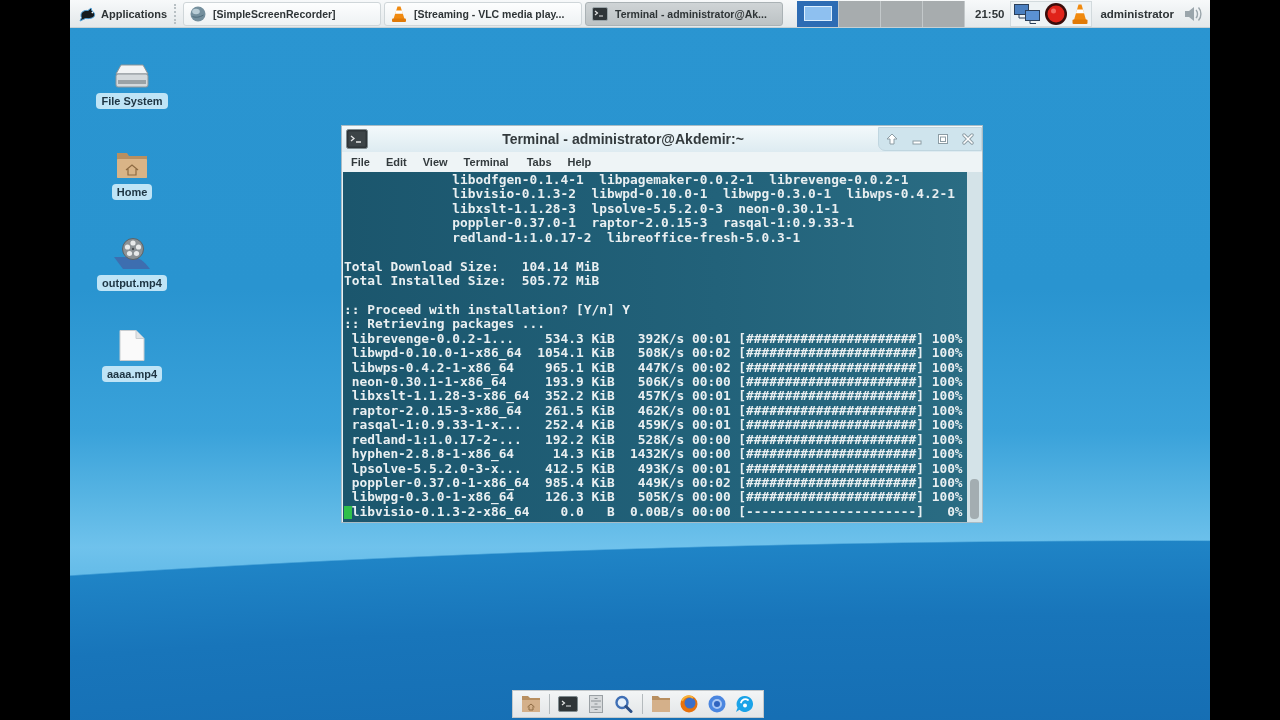  I want to click on folder-icon, so click(661, 704).